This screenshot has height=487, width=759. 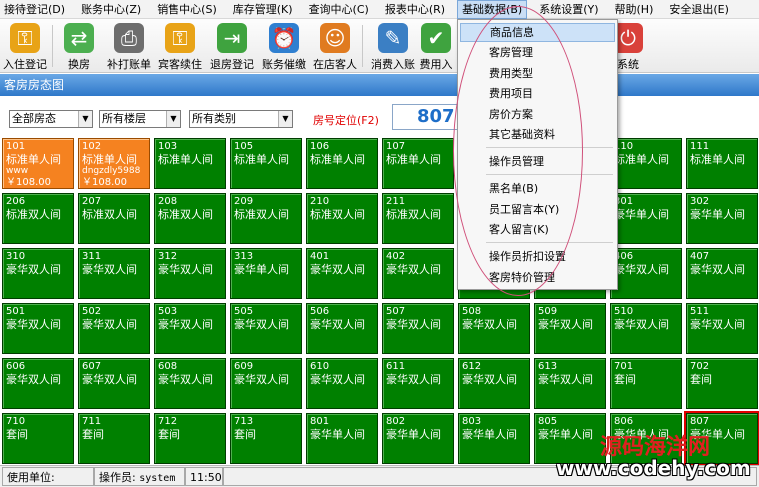 I want to click on dropdown-menu-item: 黑名单(B), so click(x=537, y=188).